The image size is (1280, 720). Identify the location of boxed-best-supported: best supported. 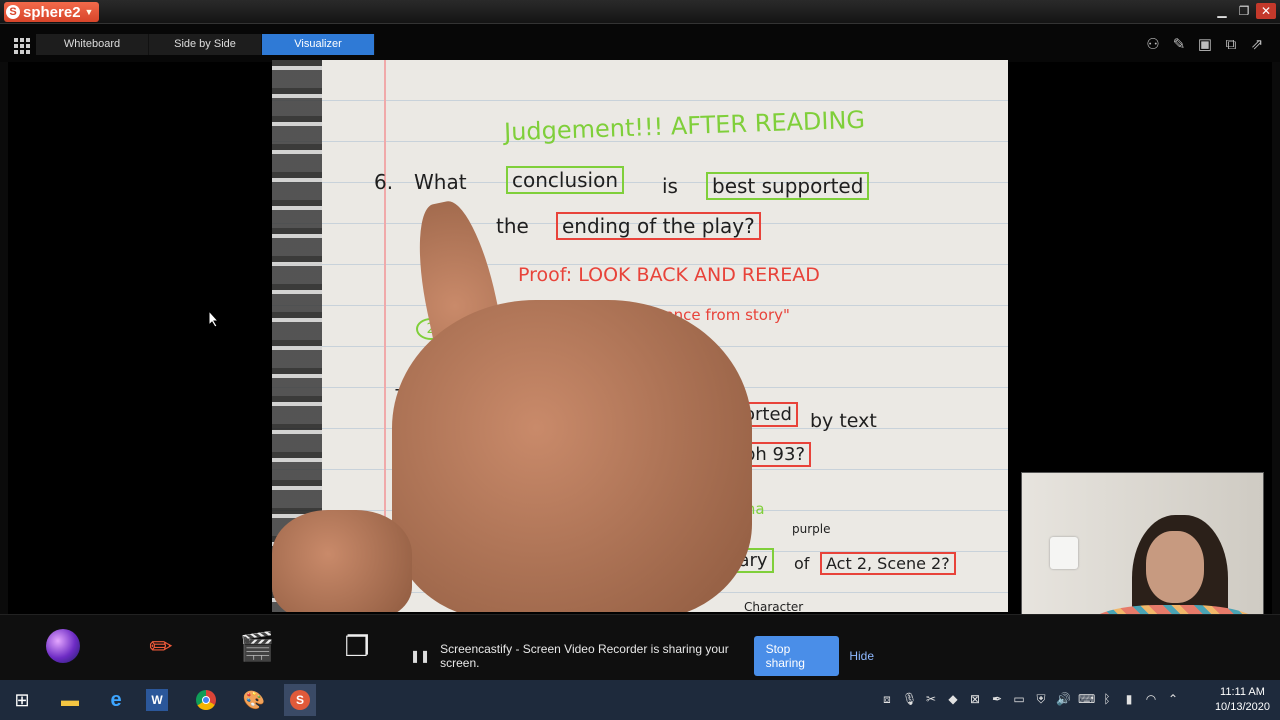
(788, 186).